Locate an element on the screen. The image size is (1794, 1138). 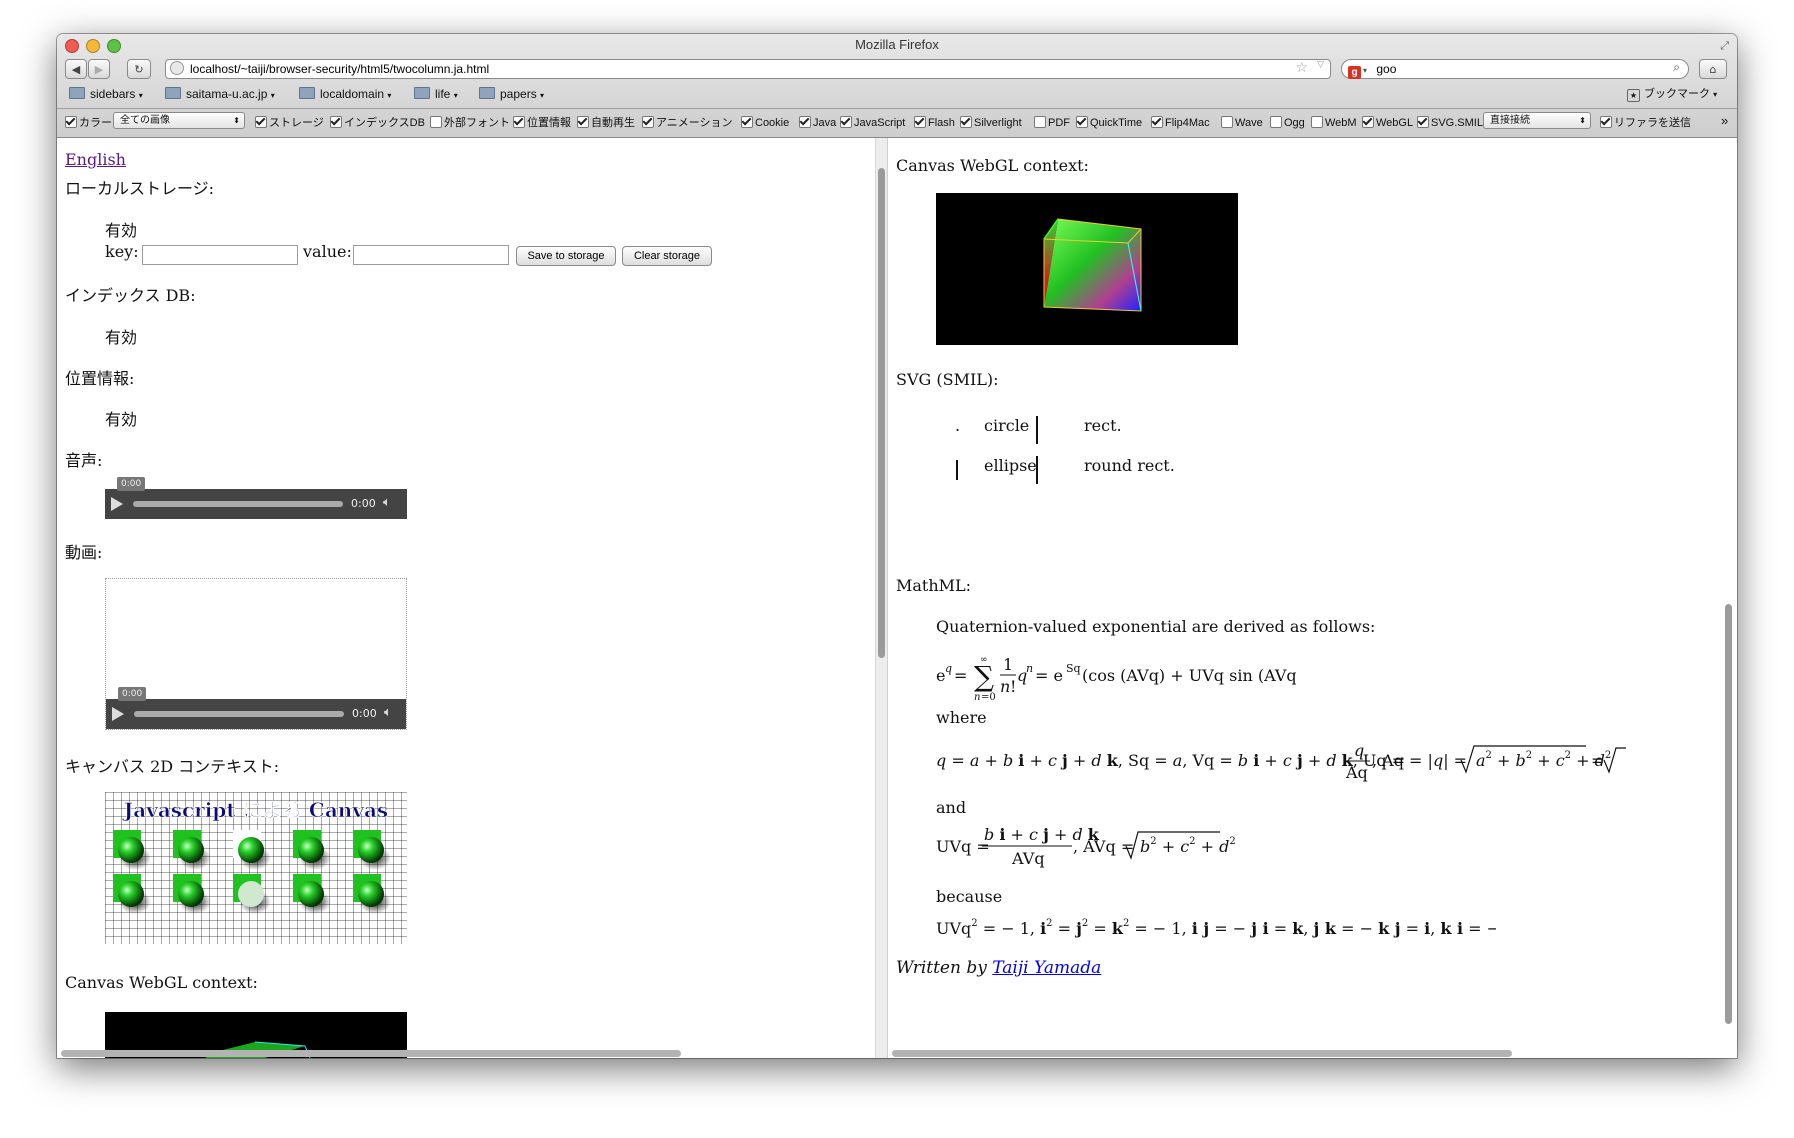
wd-toggle-webgl: WebGL is located at coordinates (1387, 123).